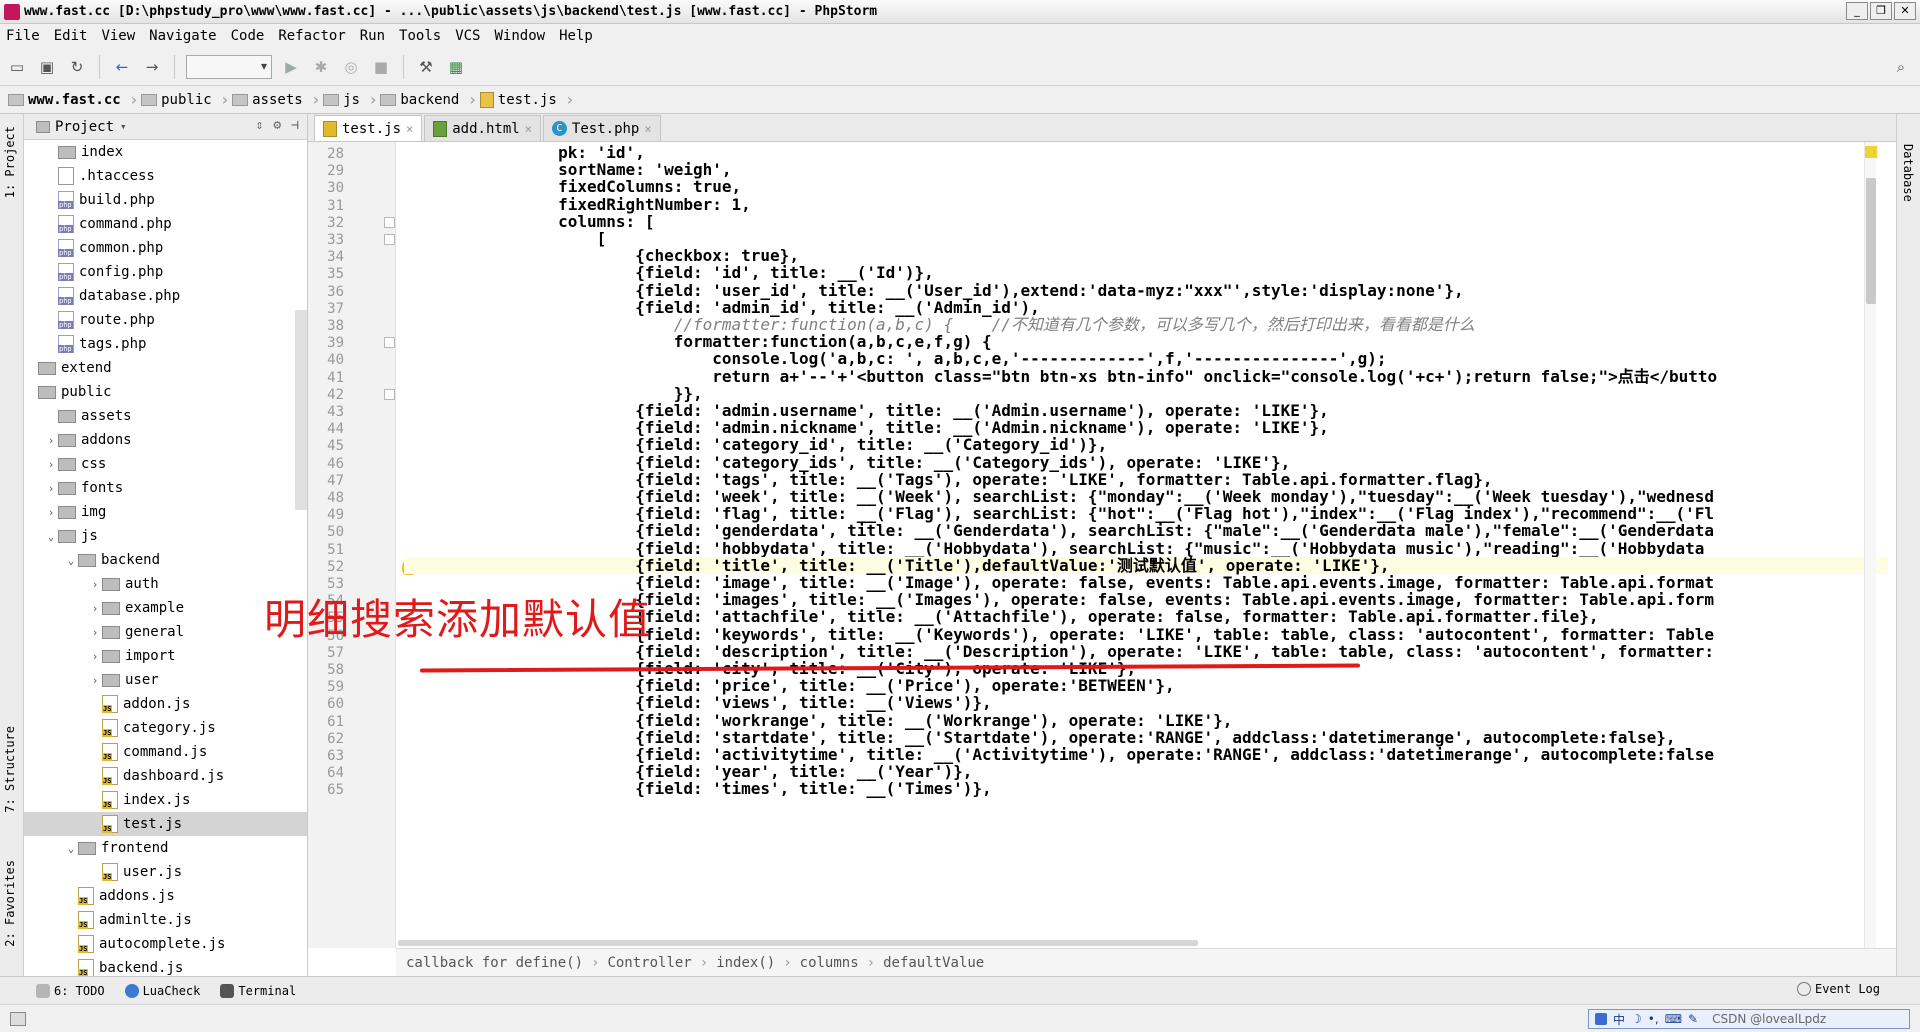  Describe the element at coordinates (118, 36) in the screenshot. I see `menu-view: View` at that location.